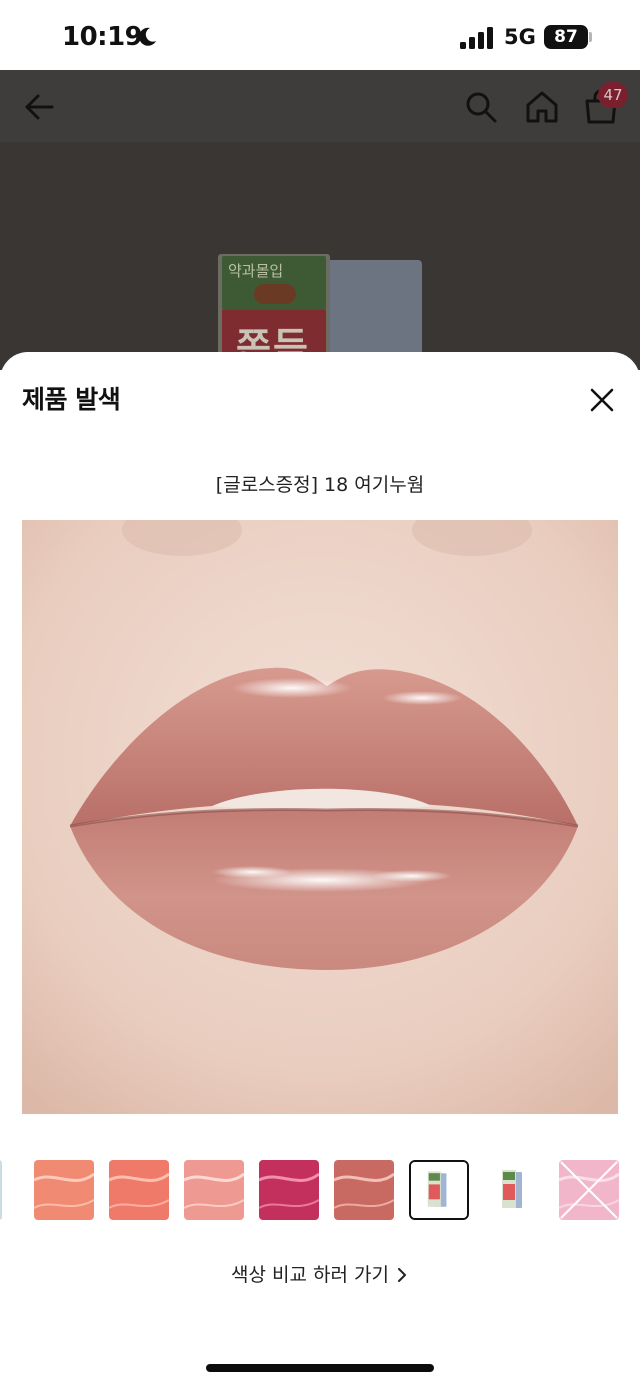  What do you see at coordinates (476, 38) in the screenshot?
I see `signal-icon` at bounding box center [476, 38].